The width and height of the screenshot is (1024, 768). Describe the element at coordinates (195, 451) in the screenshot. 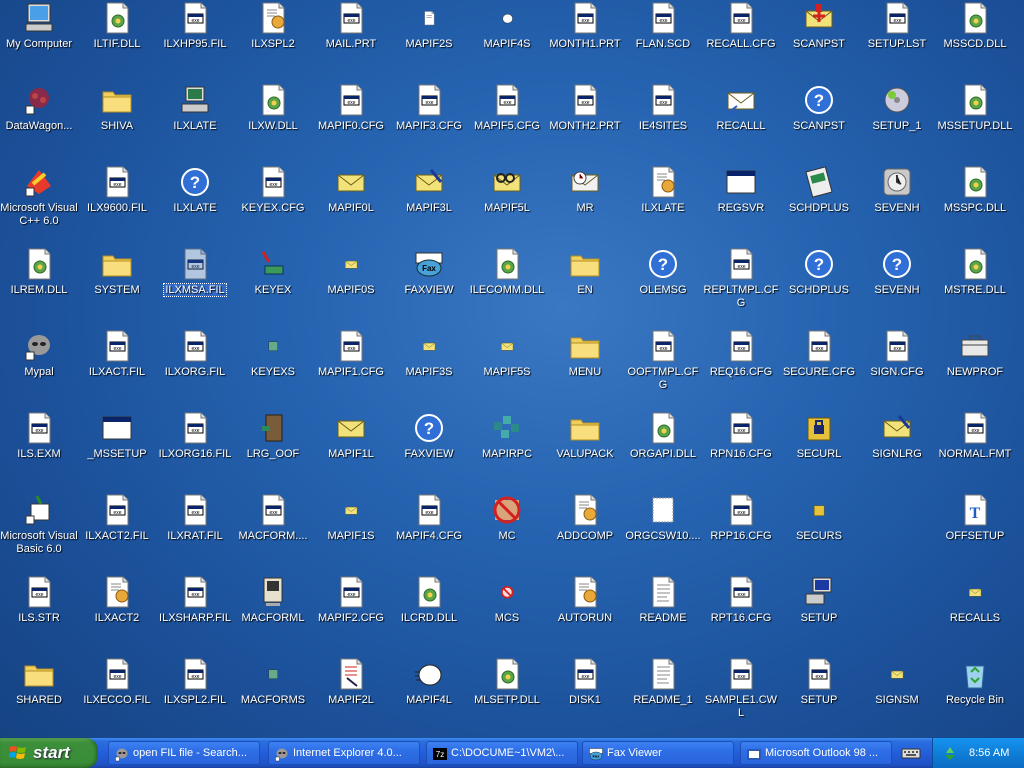

I see `desktop-icon: exe ILXORG16.FIL` at that location.